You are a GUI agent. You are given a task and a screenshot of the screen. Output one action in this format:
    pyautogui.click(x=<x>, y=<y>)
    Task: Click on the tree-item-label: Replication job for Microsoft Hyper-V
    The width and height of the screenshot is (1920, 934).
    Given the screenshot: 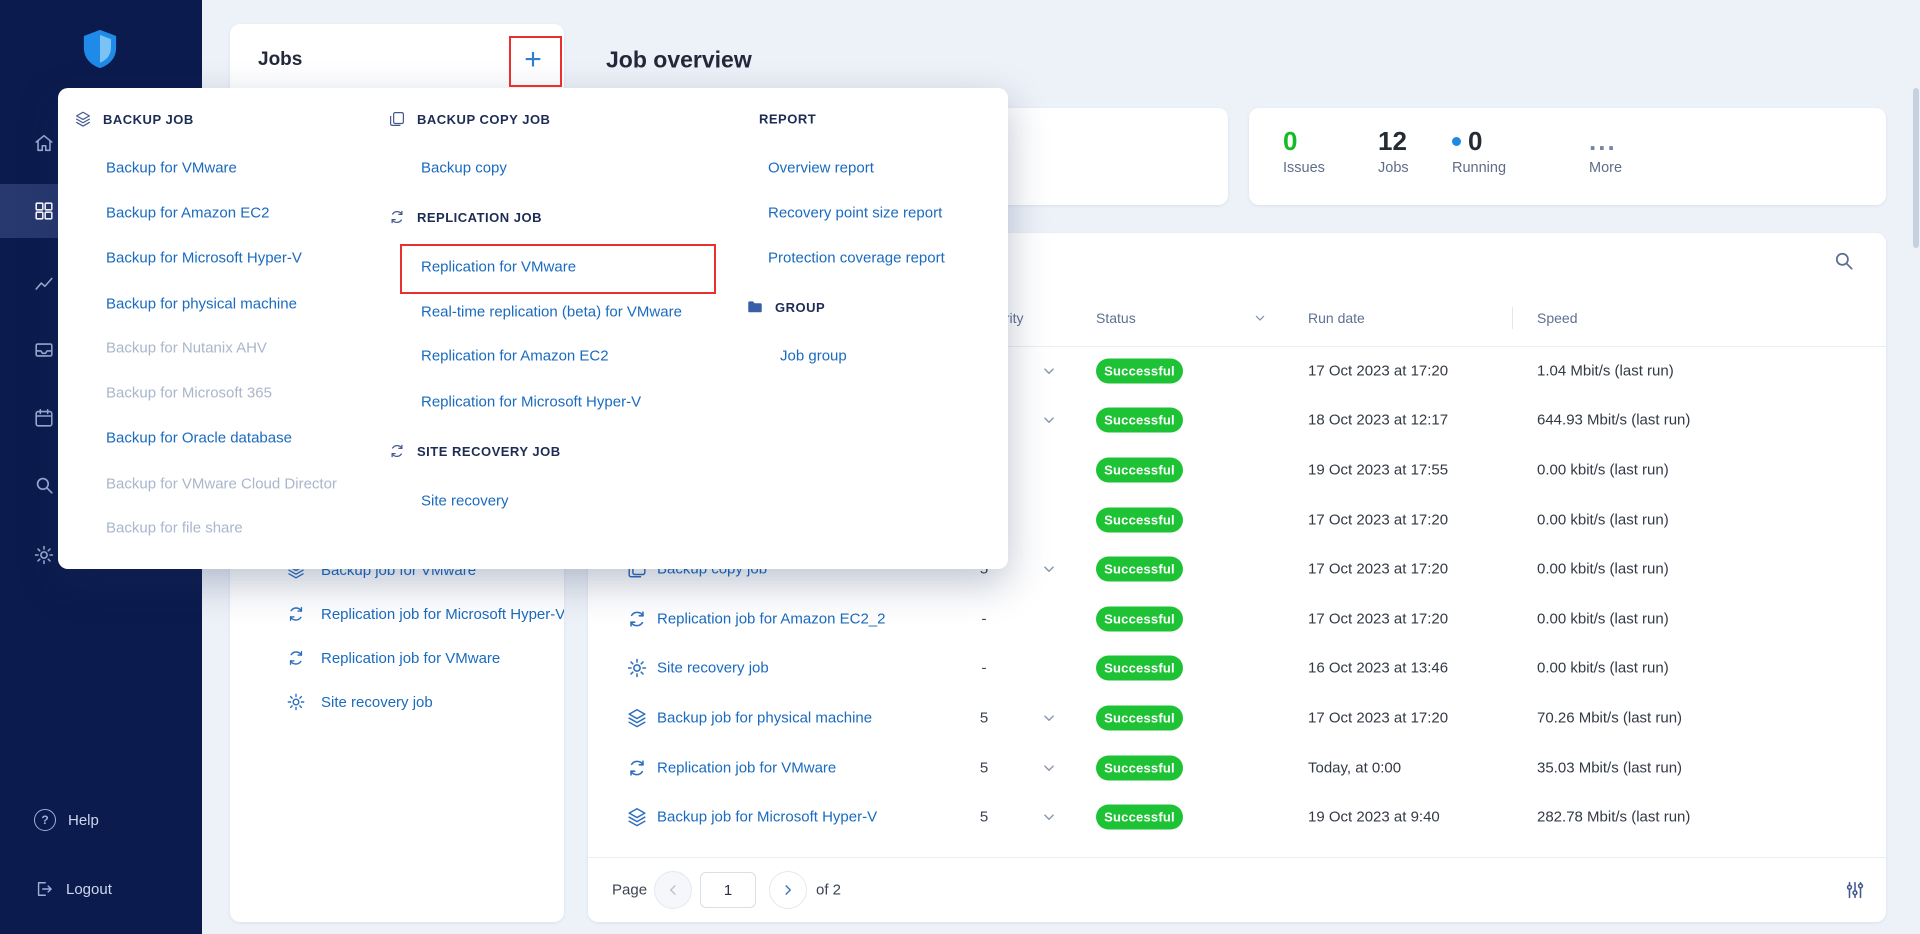 What is the action you would take?
    pyautogui.click(x=442, y=614)
    